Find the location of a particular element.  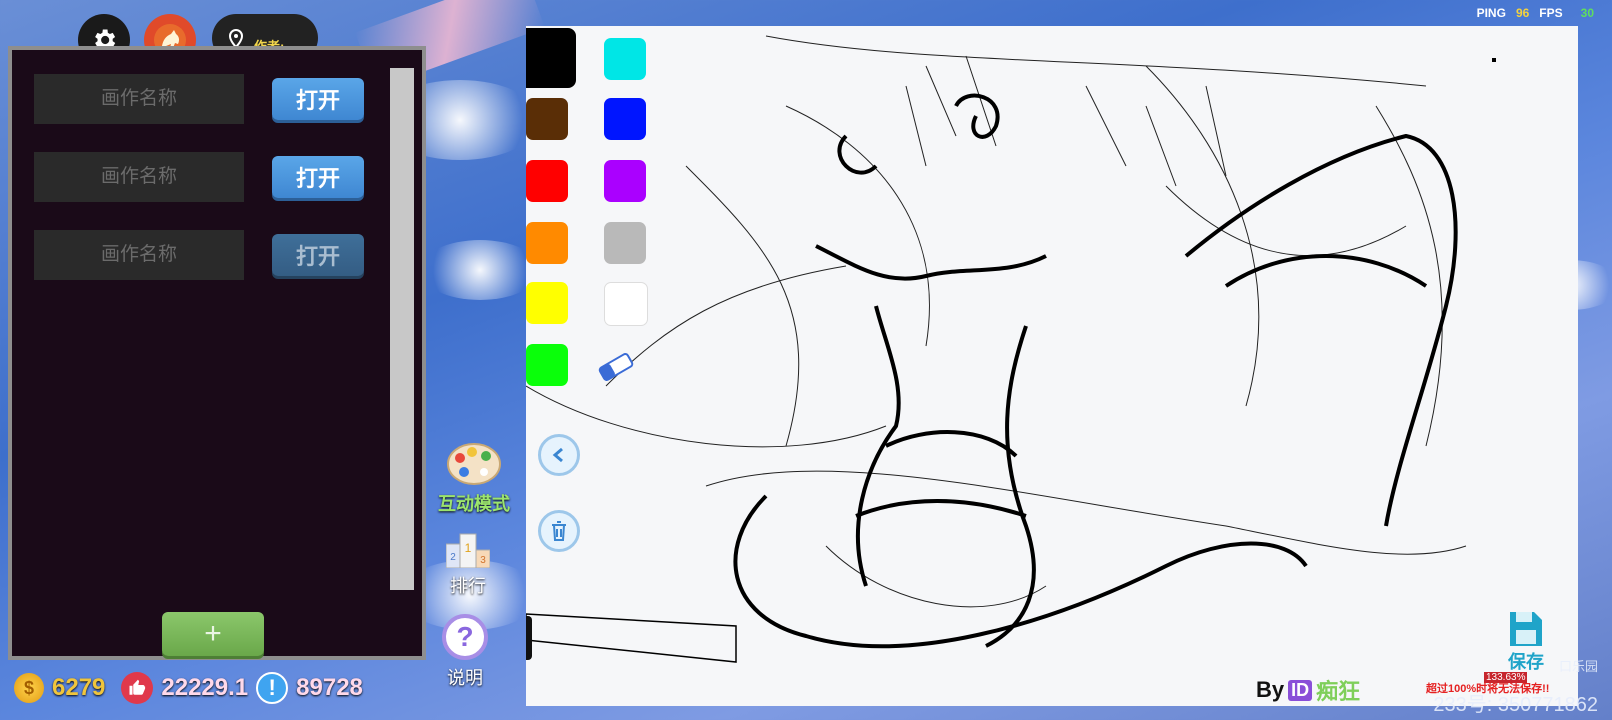

likes-stat: 22229.1 is located at coordinates (184, 688).